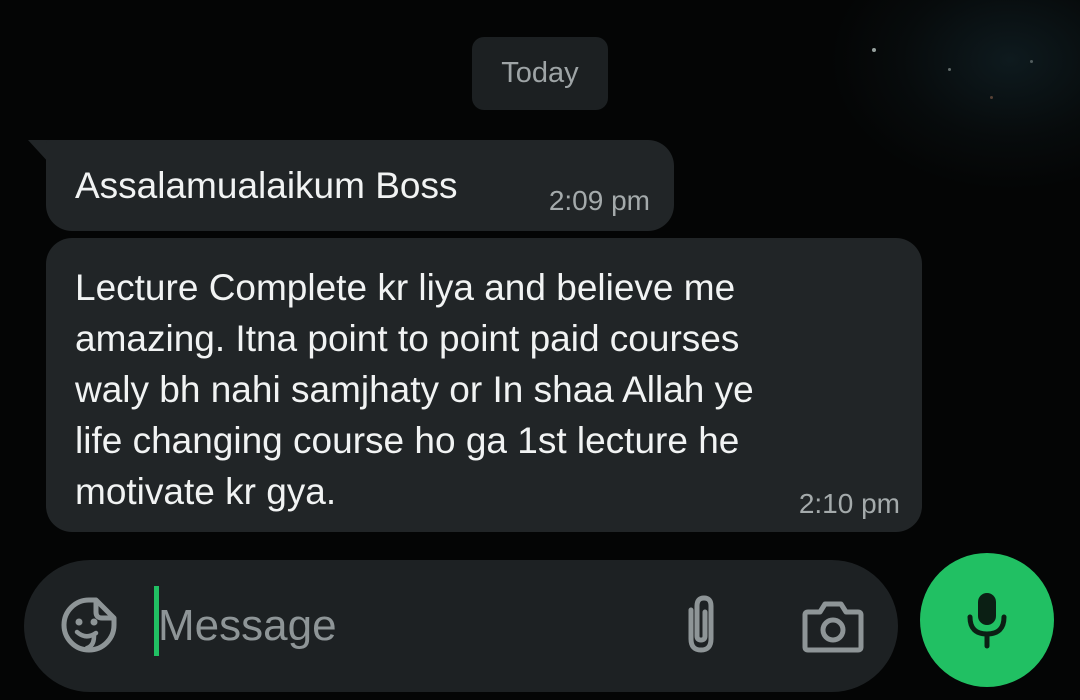 This screenshot has height=700, width=1080. What do you see at coordinates (701, 625) in the screenshot?
I see `paperclip-icon` at bounding box center [701, 625].